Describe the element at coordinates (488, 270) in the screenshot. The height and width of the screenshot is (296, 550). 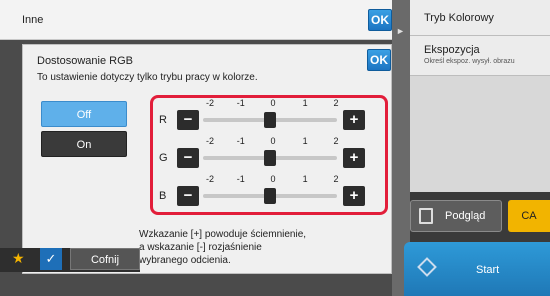
I see `start-label: Start` at that location.